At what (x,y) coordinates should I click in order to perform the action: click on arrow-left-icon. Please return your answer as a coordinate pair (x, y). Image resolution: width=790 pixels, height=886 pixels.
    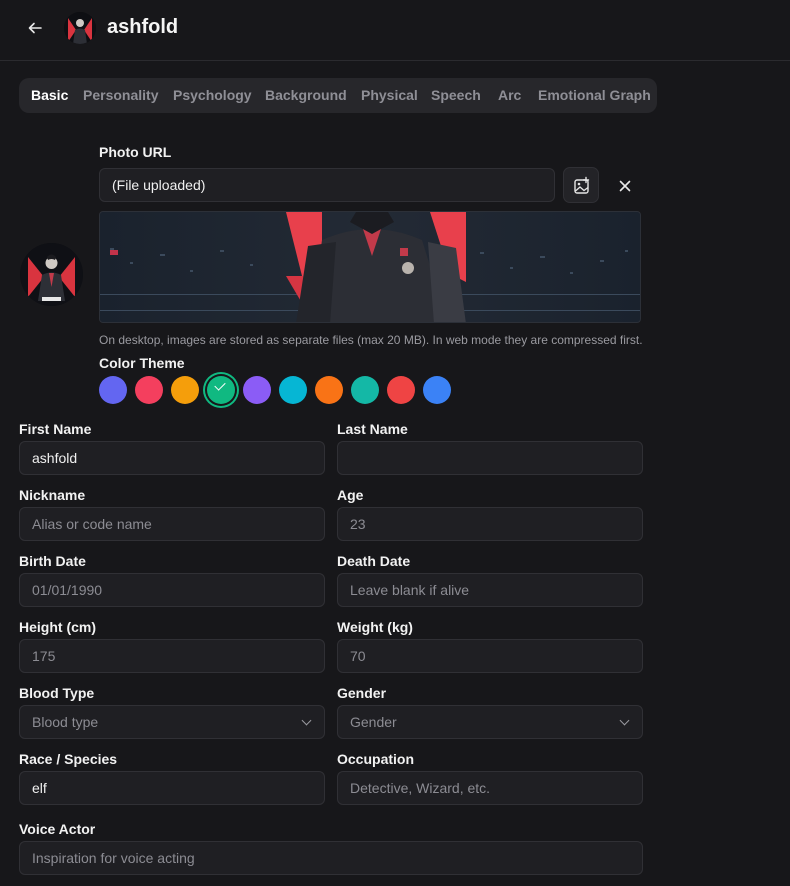
    Looking at the image, I should click on (35, 28).